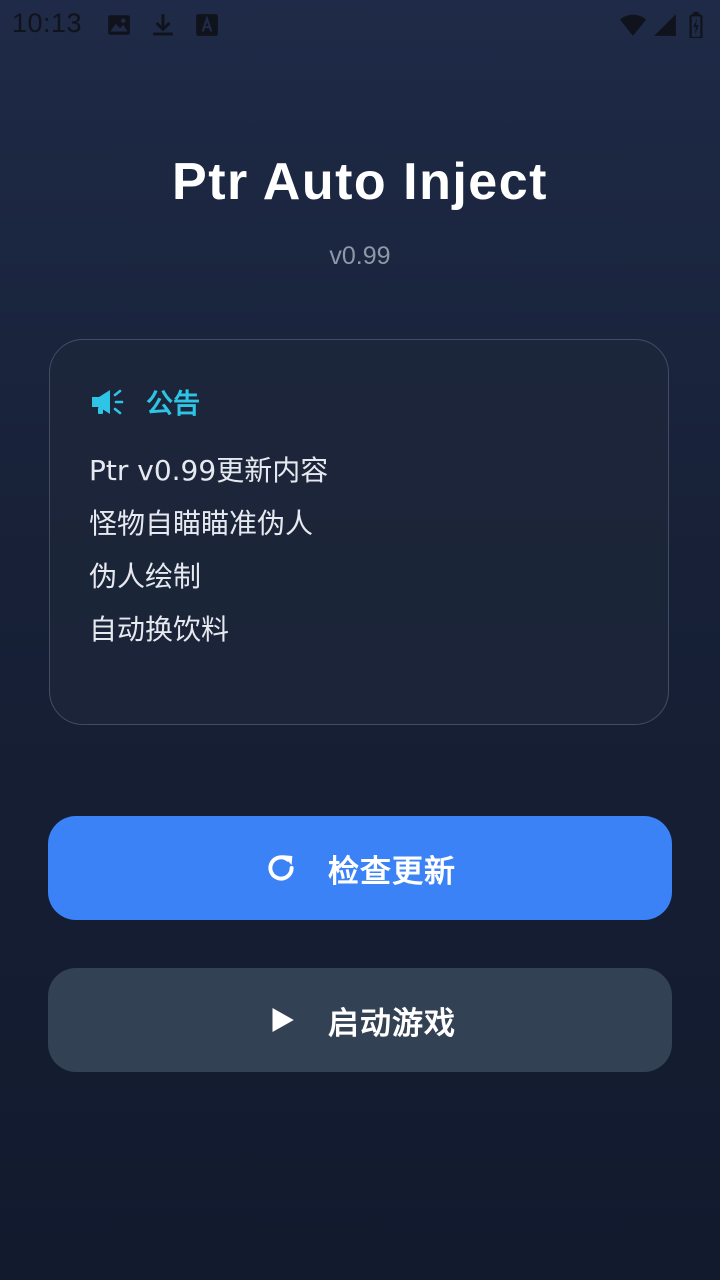  Describe the element at coordinates (119, 25) in the screenshot. I see `image-icon` at that location.